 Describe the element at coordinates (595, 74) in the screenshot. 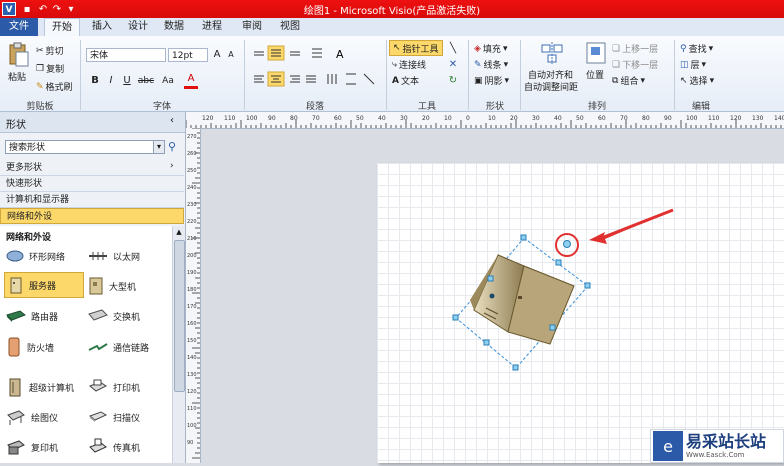

I see `position-button: 位置` at that location.